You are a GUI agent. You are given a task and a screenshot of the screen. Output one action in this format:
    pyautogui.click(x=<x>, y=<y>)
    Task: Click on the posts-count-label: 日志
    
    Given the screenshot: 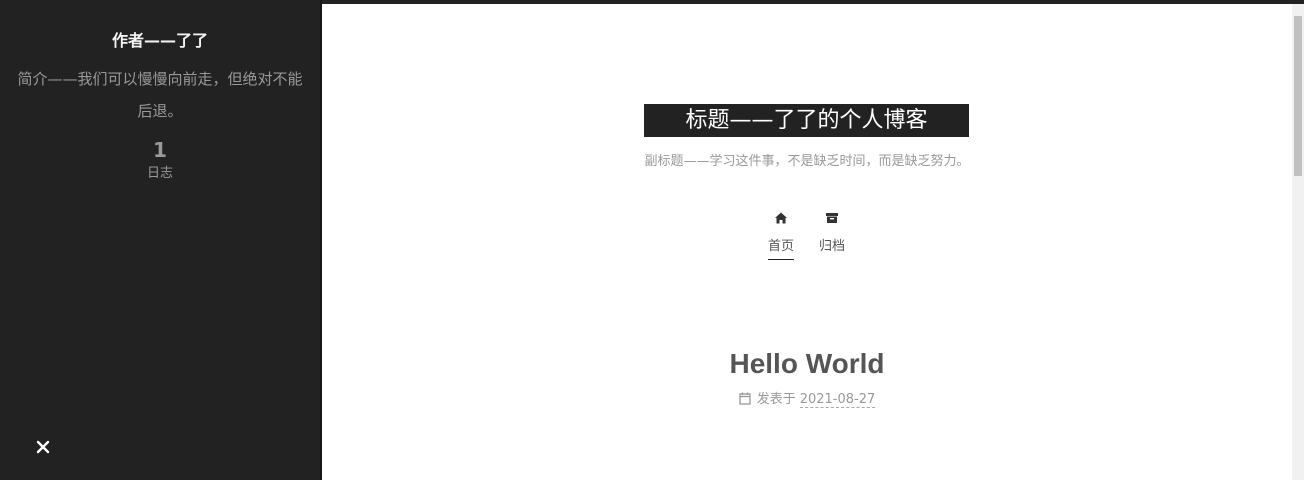 What is the action you would take?
    pyautogui.click(x=160, y=174)
    